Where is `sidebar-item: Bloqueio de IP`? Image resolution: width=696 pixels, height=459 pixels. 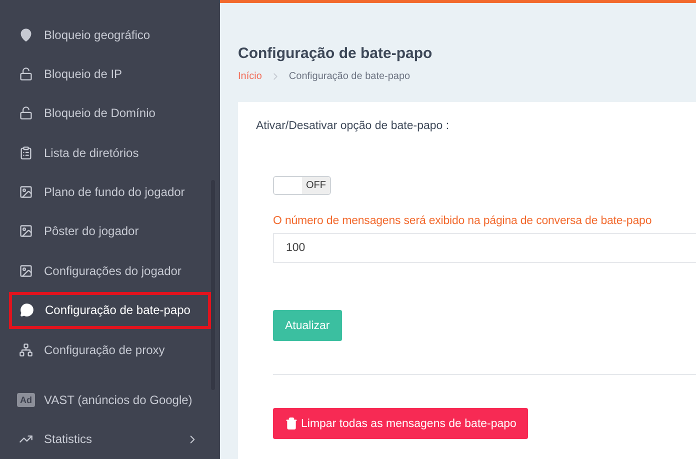
sidebar-item: Bloqueio de IP is located at coordinates (108, 74).